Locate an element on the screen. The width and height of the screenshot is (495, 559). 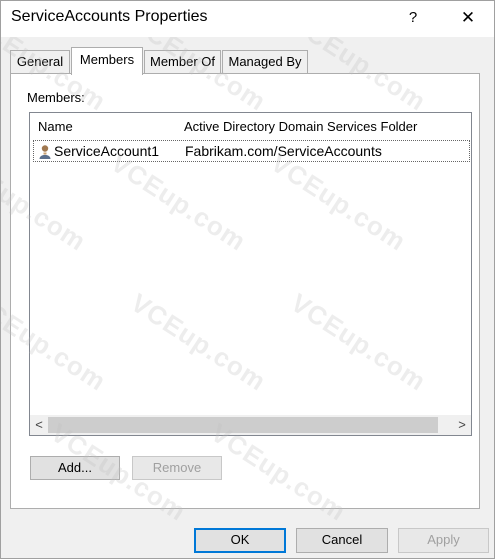
column-header-name: Name is located at coordinates (55, 126).